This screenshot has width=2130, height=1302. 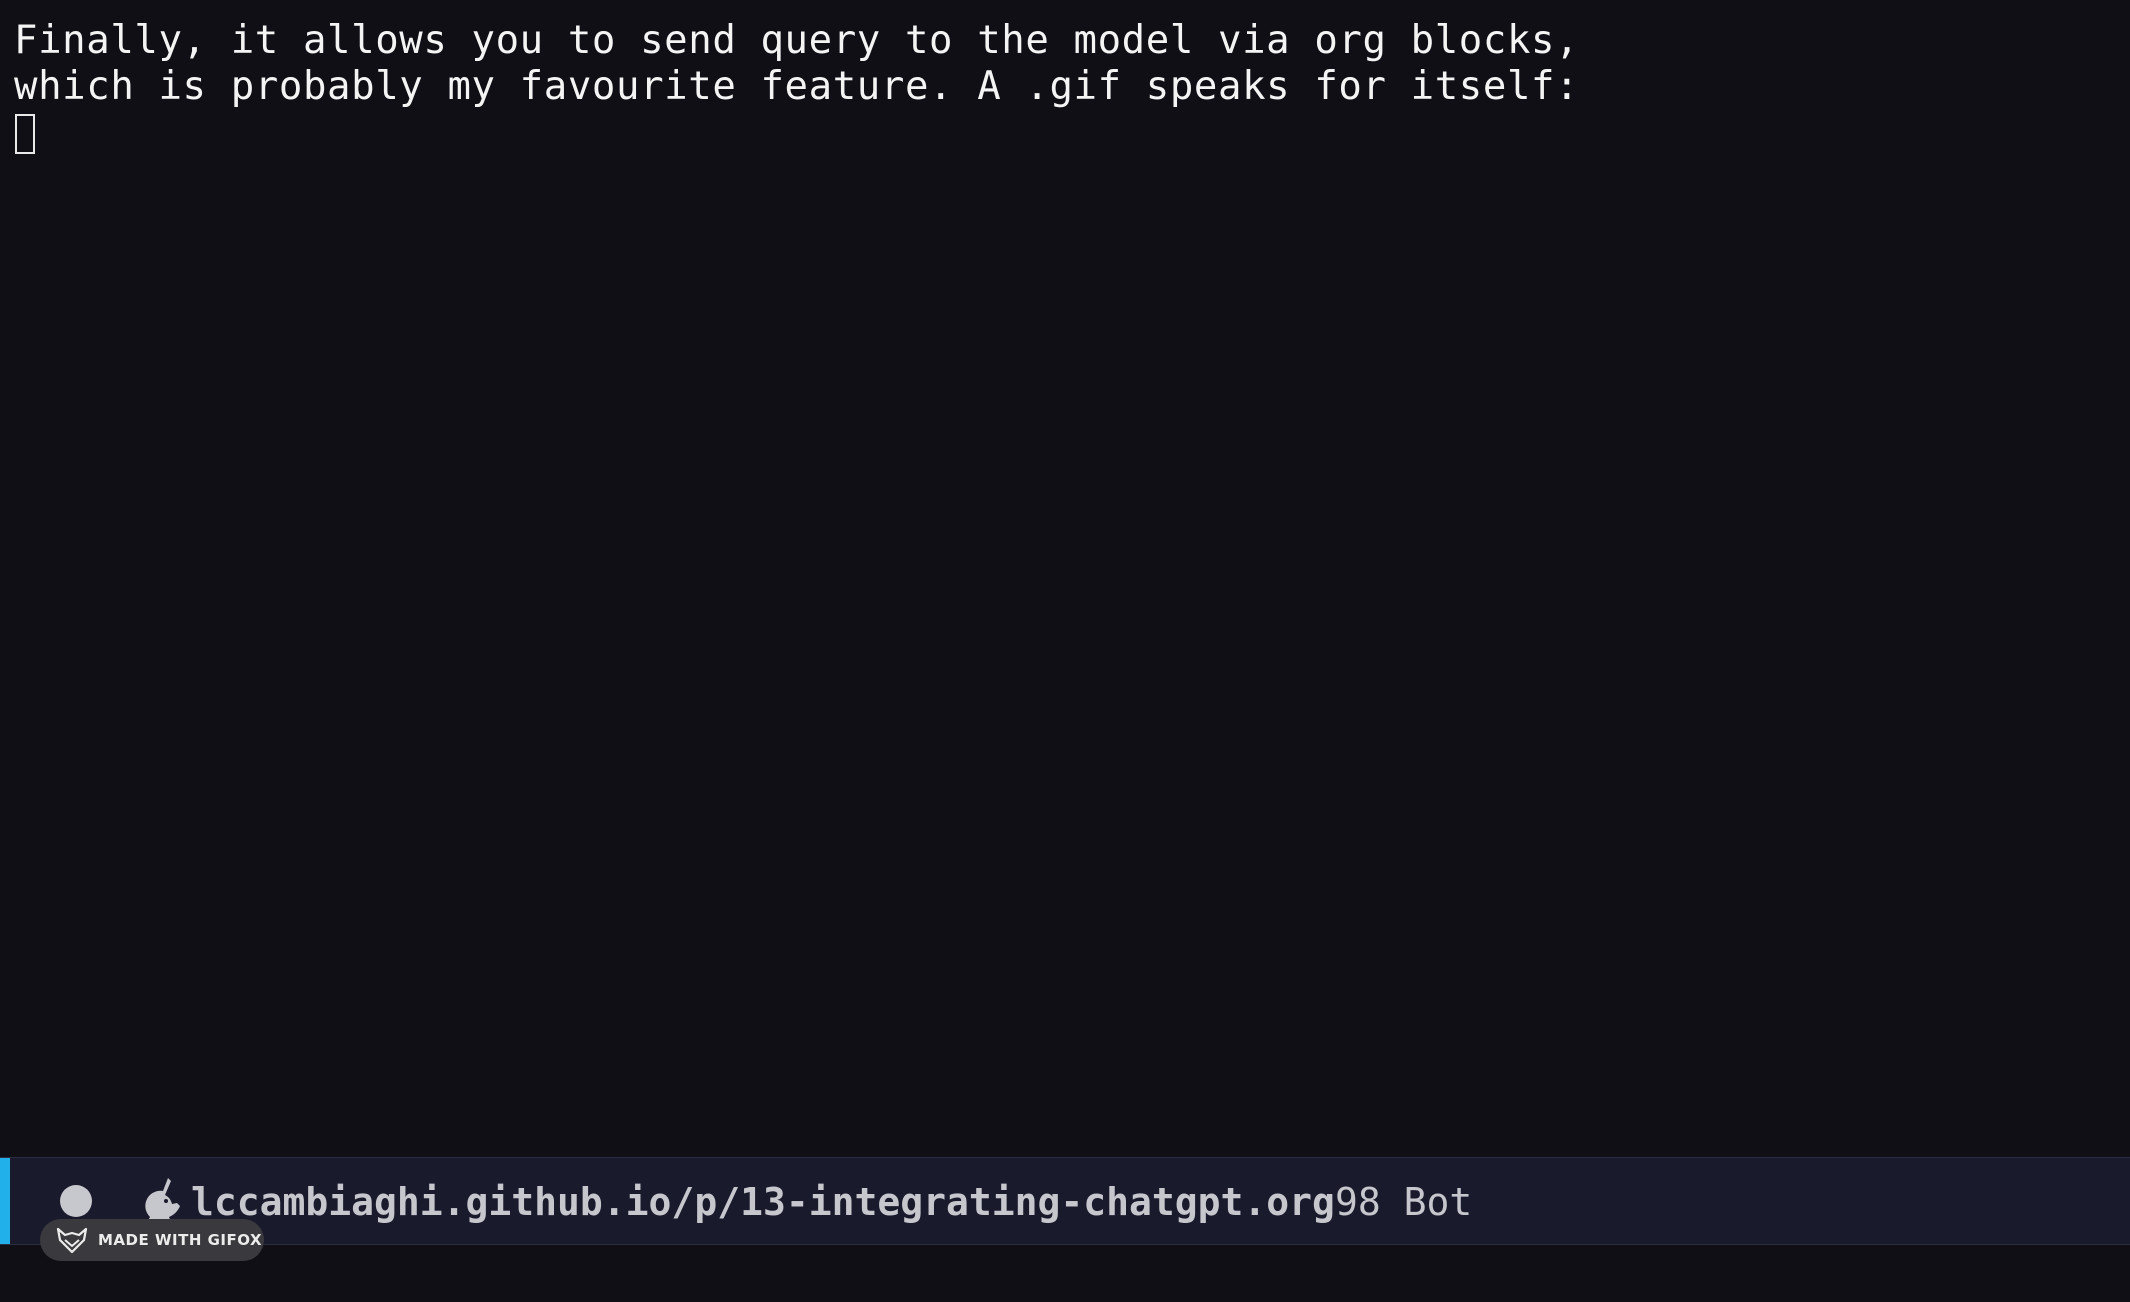 What do you see at coordinates (5, 1201) in the screenshot?
I see `mode-line-accent-bar` at bounding box center [5, 1201].